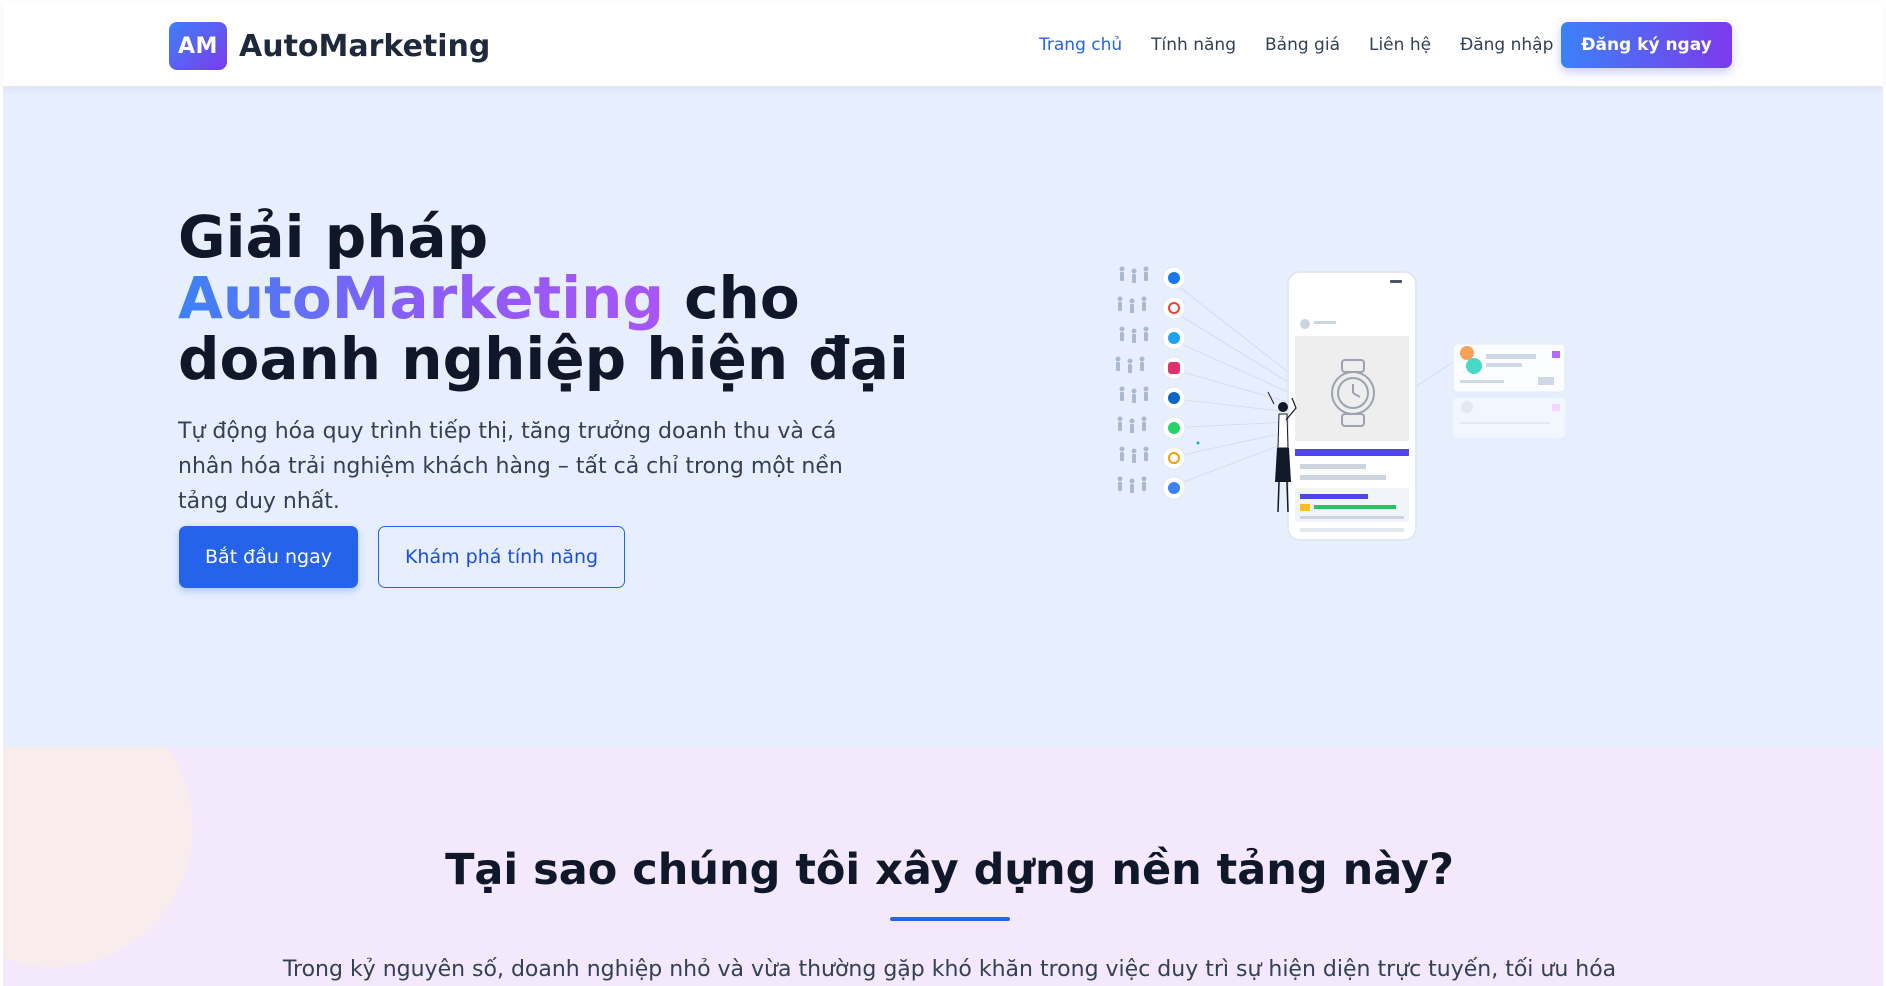 The image size is (1886, 986). What do you see at coordinates (1174, 368) in the screenshot?
I see `instagram-icon` at bounding box center [1174, 368].